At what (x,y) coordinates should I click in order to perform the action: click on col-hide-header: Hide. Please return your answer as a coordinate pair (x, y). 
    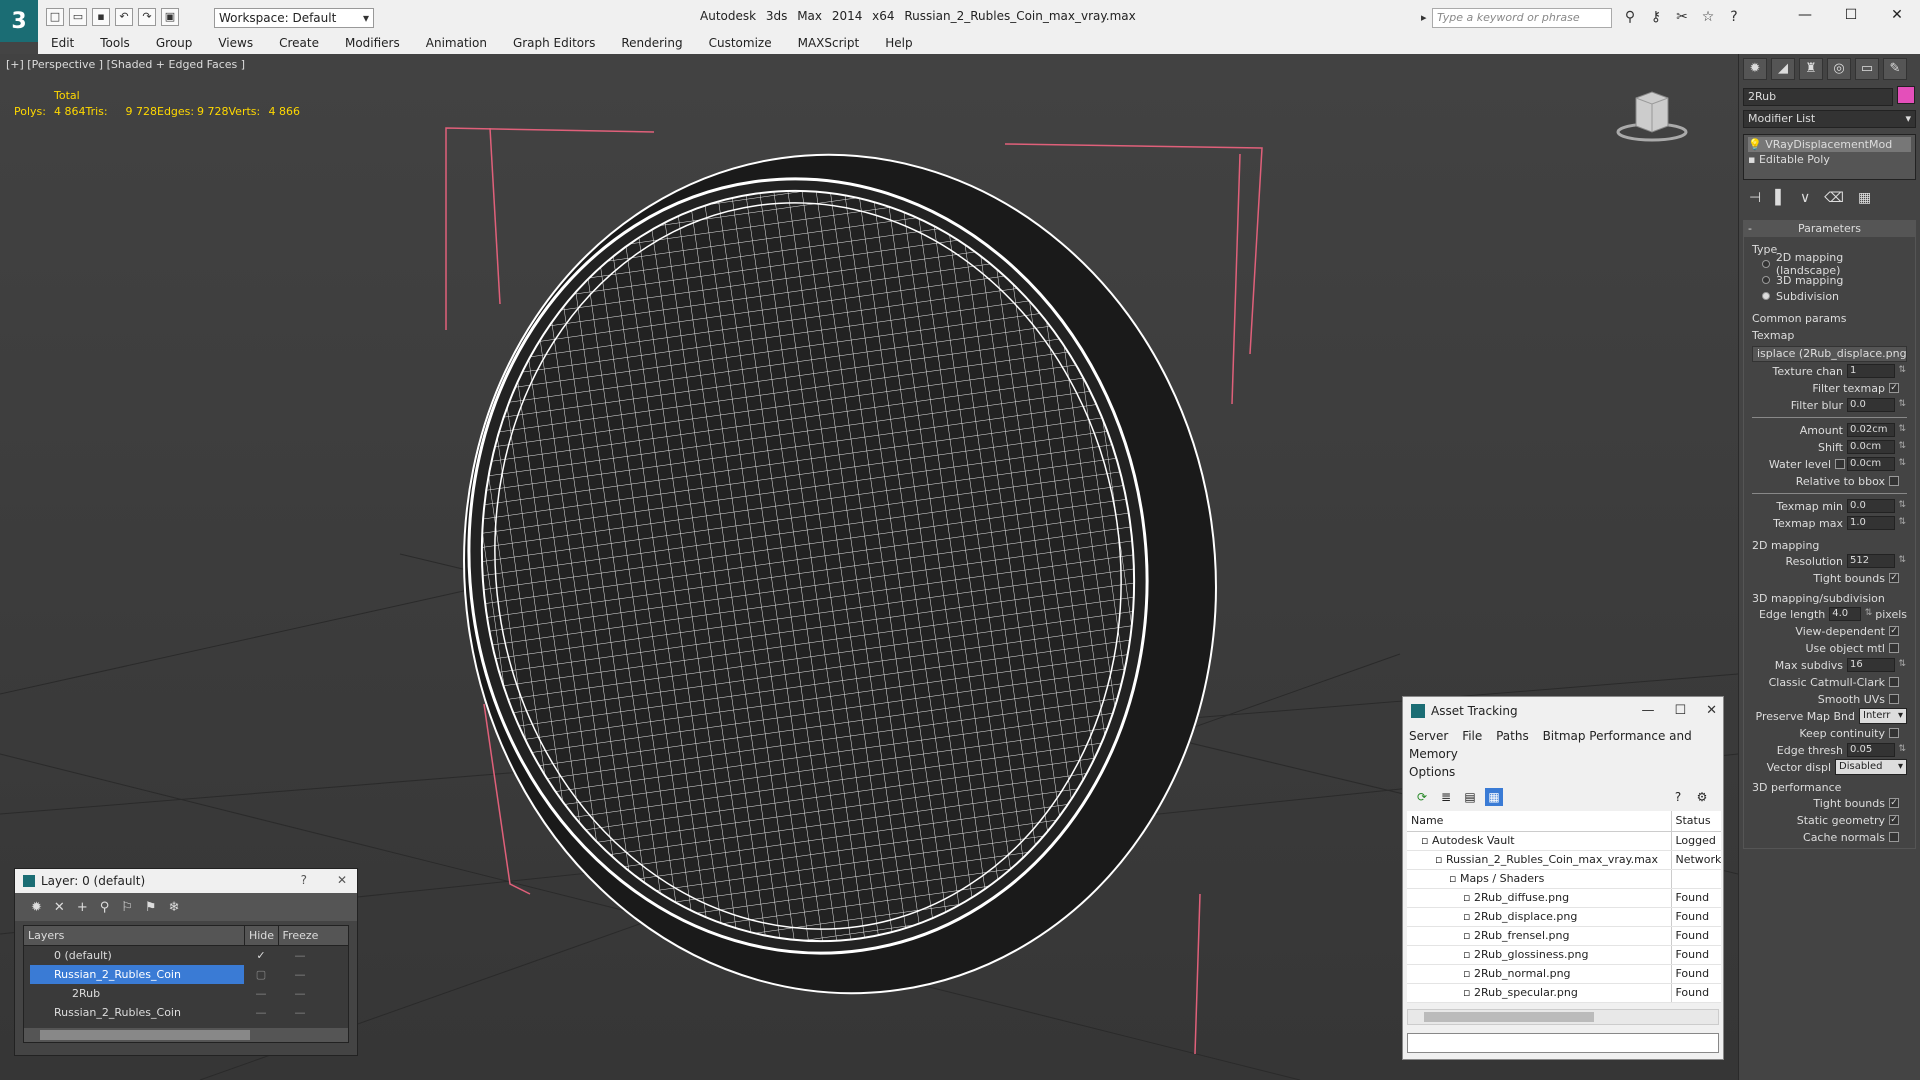
    Looking at the image, I should click on (261, 935).